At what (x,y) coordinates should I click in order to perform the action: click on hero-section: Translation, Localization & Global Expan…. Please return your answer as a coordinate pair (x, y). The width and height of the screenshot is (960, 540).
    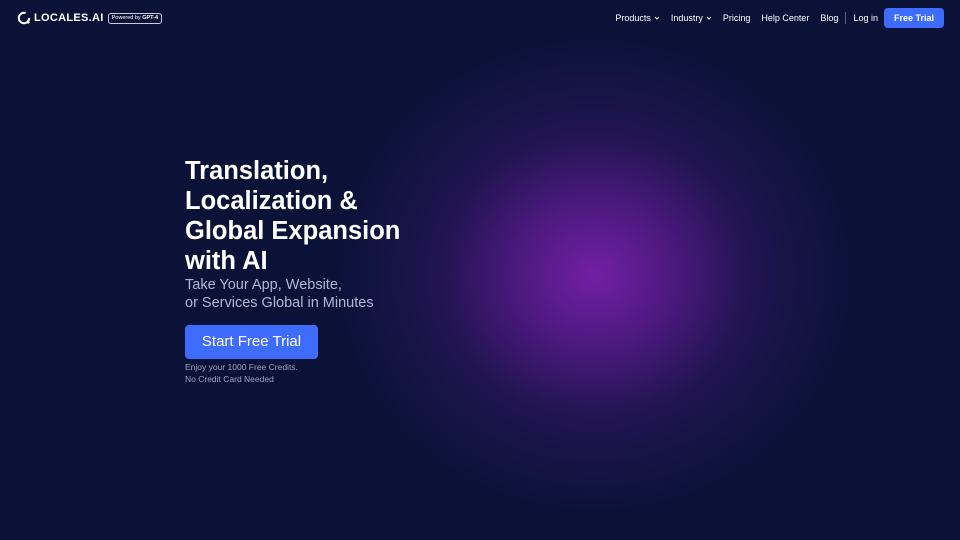
    Looking at the image, I should click on (305, 270).